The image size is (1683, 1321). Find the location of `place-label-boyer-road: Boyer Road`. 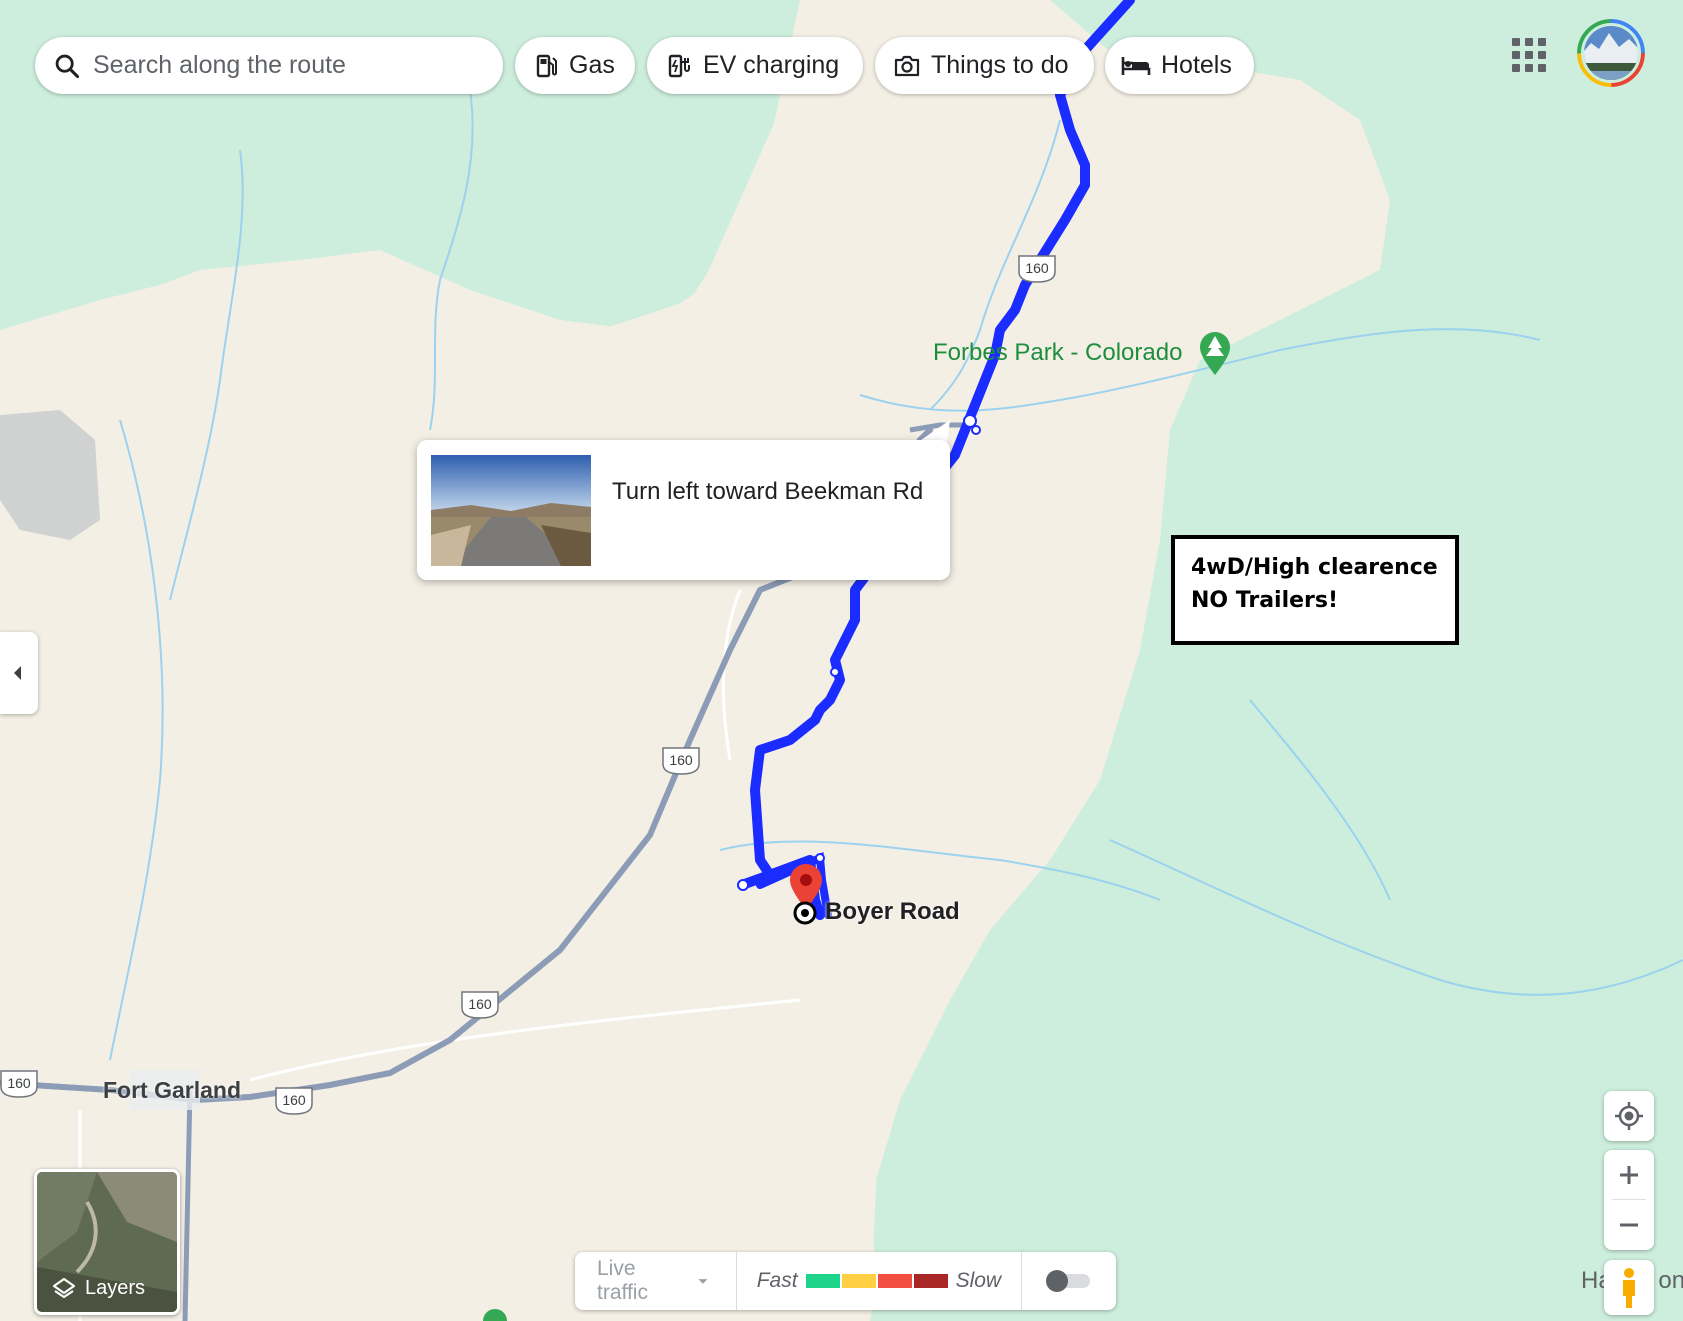

place-label-boyer-road: Boyer Road is located at coordinates (892, 912).